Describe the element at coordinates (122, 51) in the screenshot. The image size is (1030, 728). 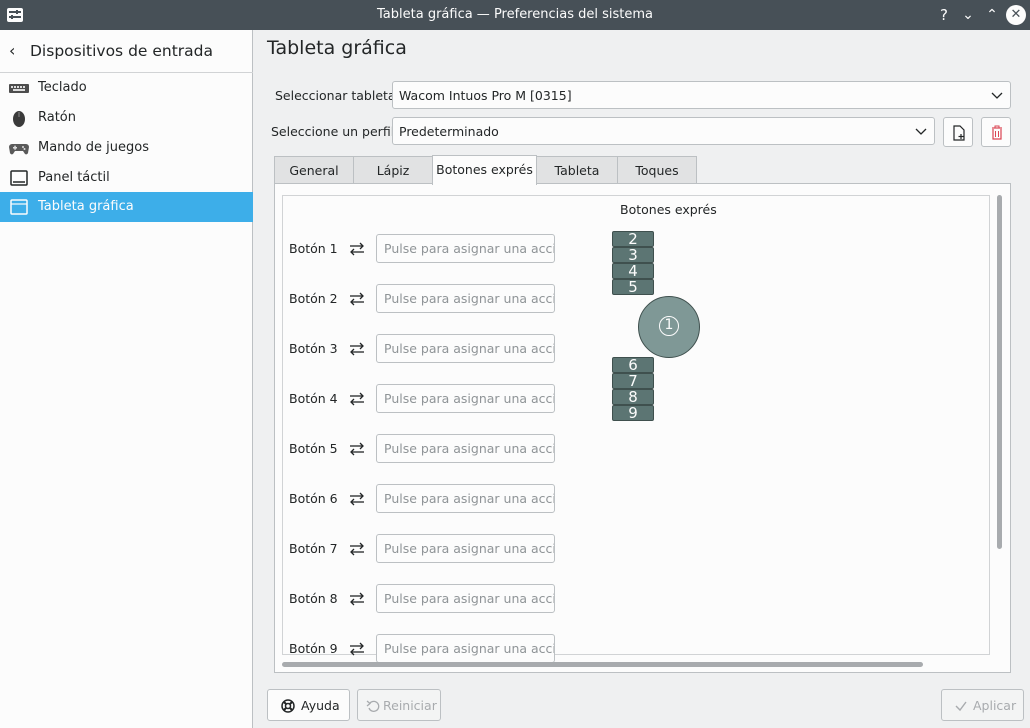
I see `sidebar-back-label: Dispositivos de entrada` at that location.